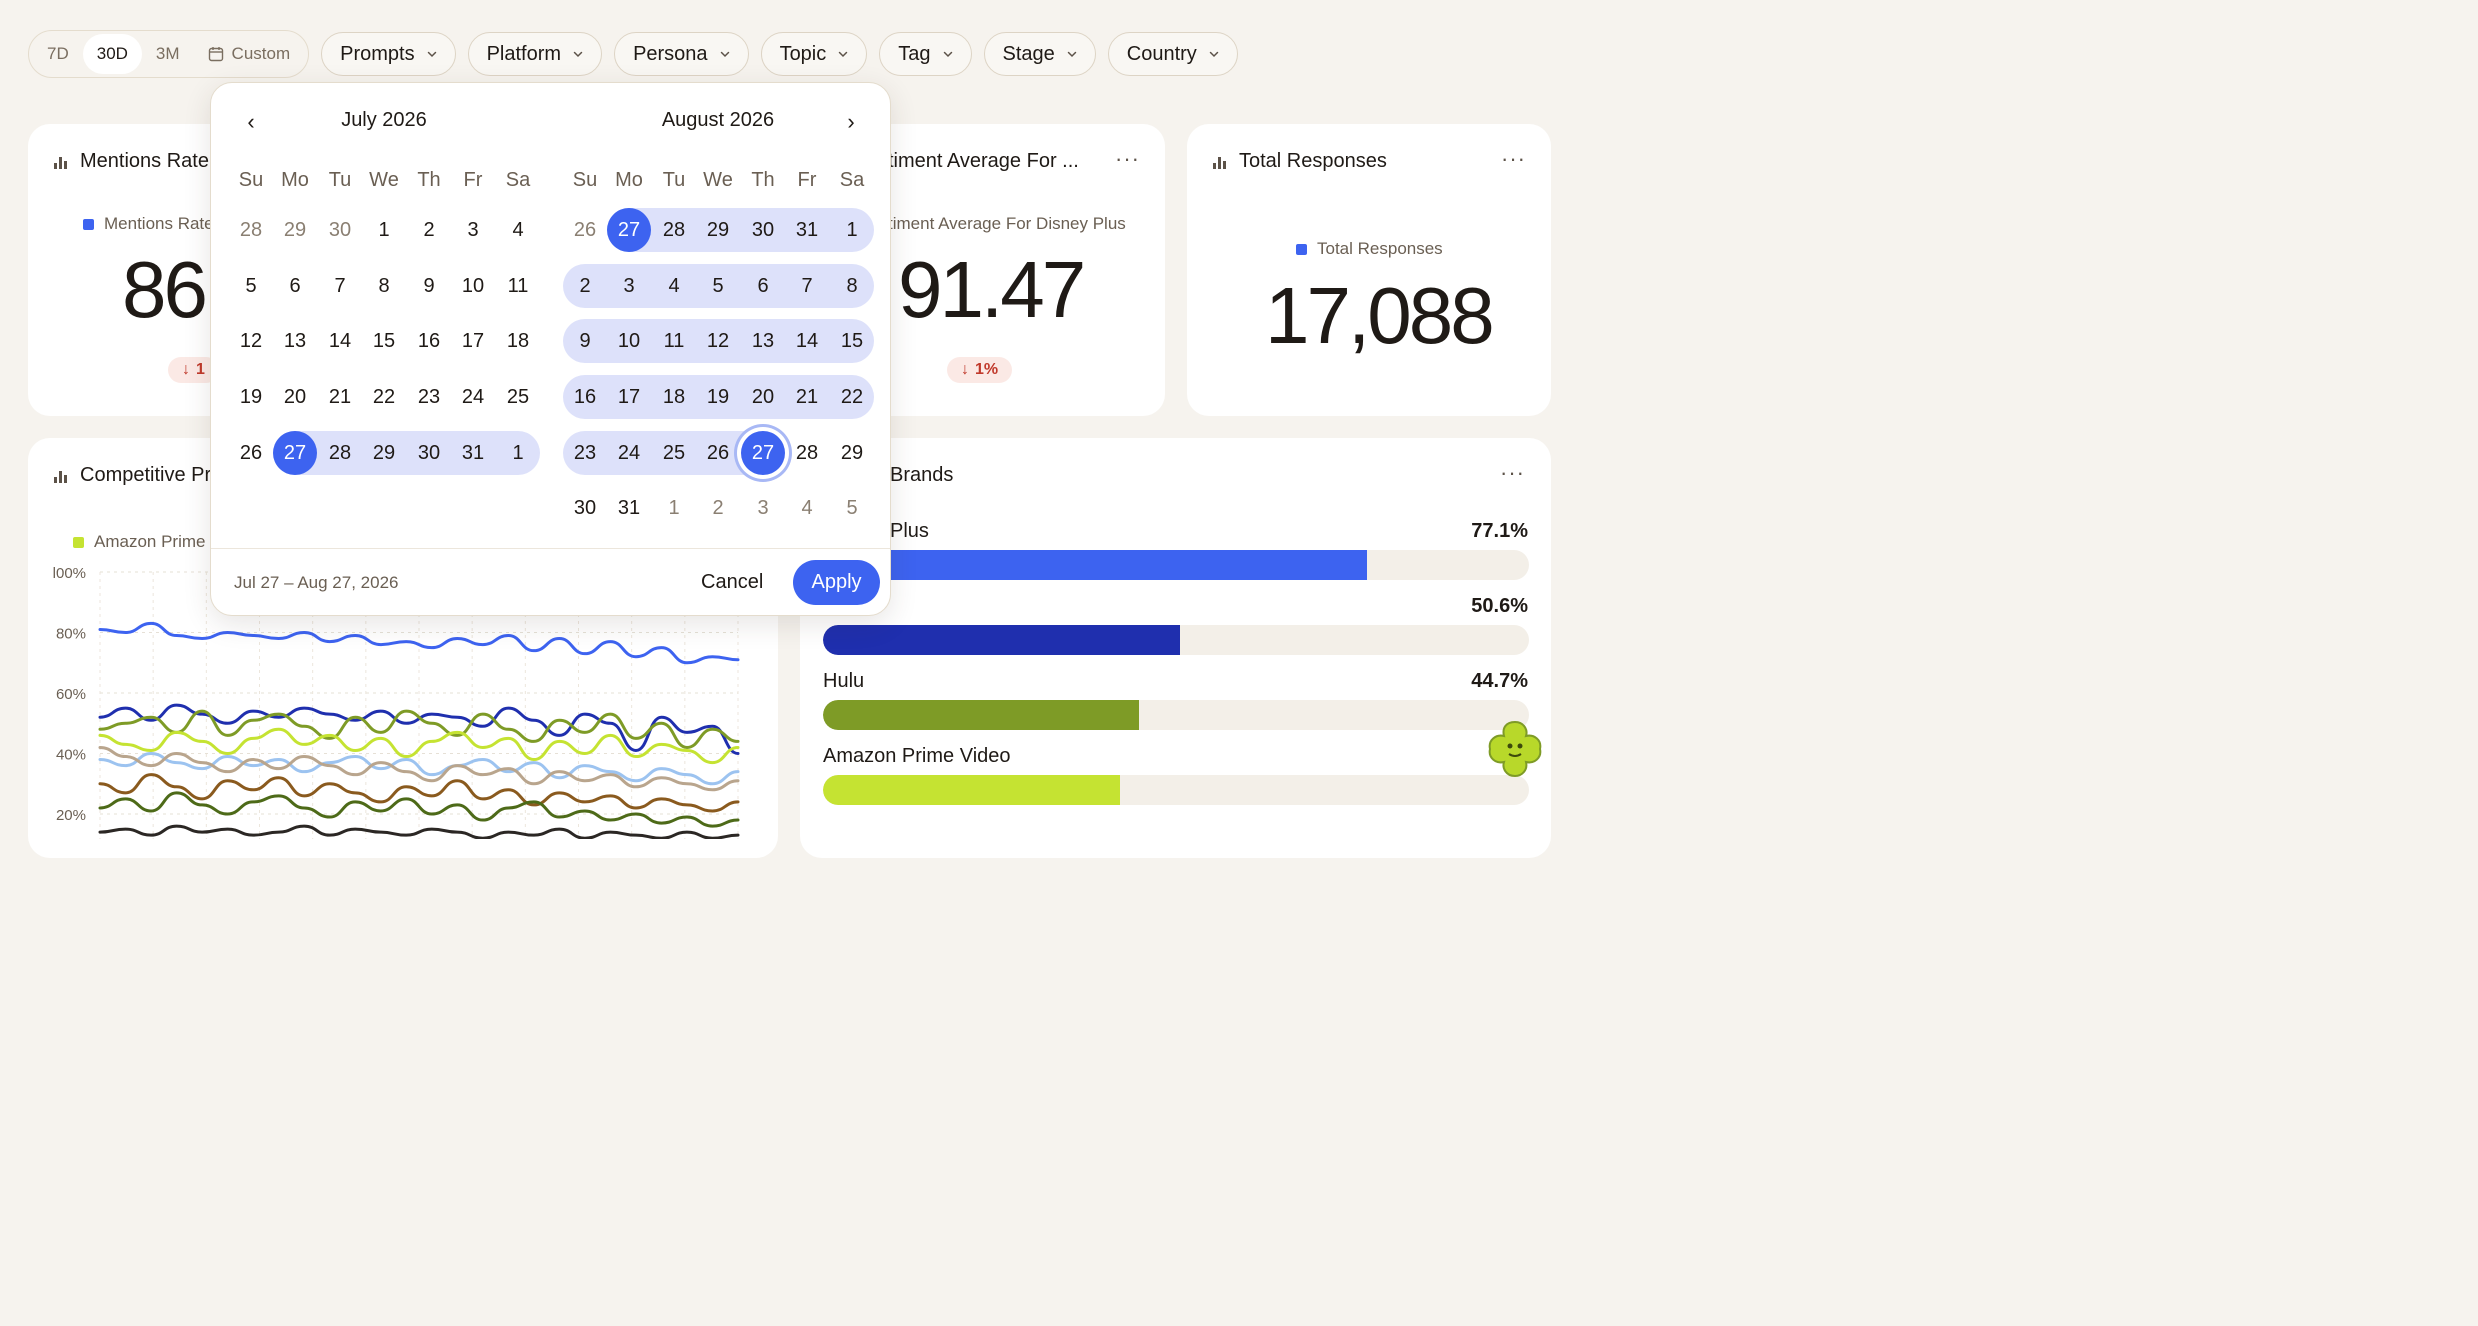 This screenshot has width=2478, height=1326. I want to click on left-month-title: July 2026, so click(384, 120).